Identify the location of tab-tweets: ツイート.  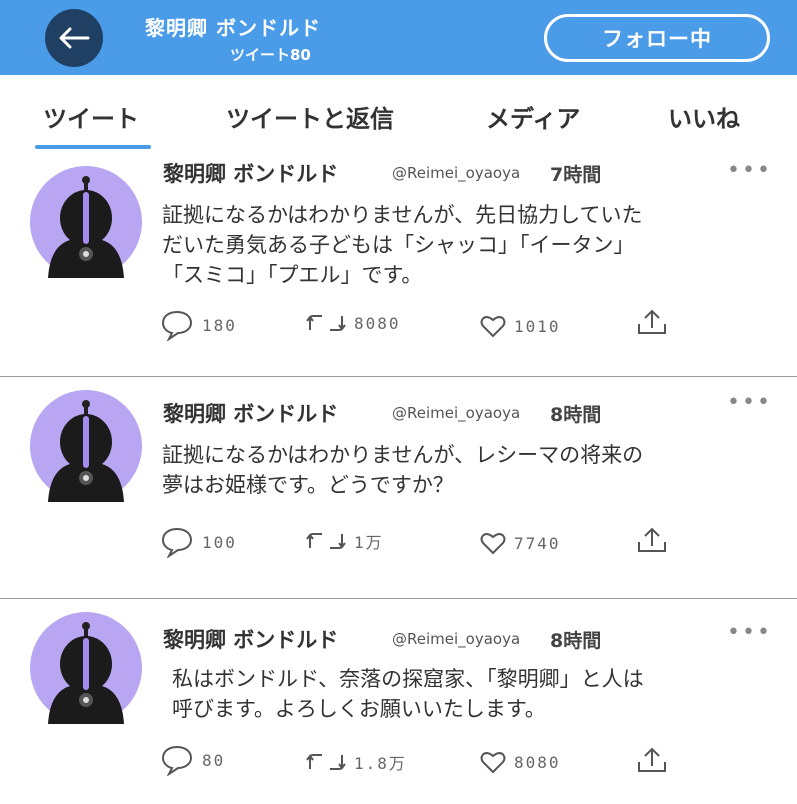
(91, 116).